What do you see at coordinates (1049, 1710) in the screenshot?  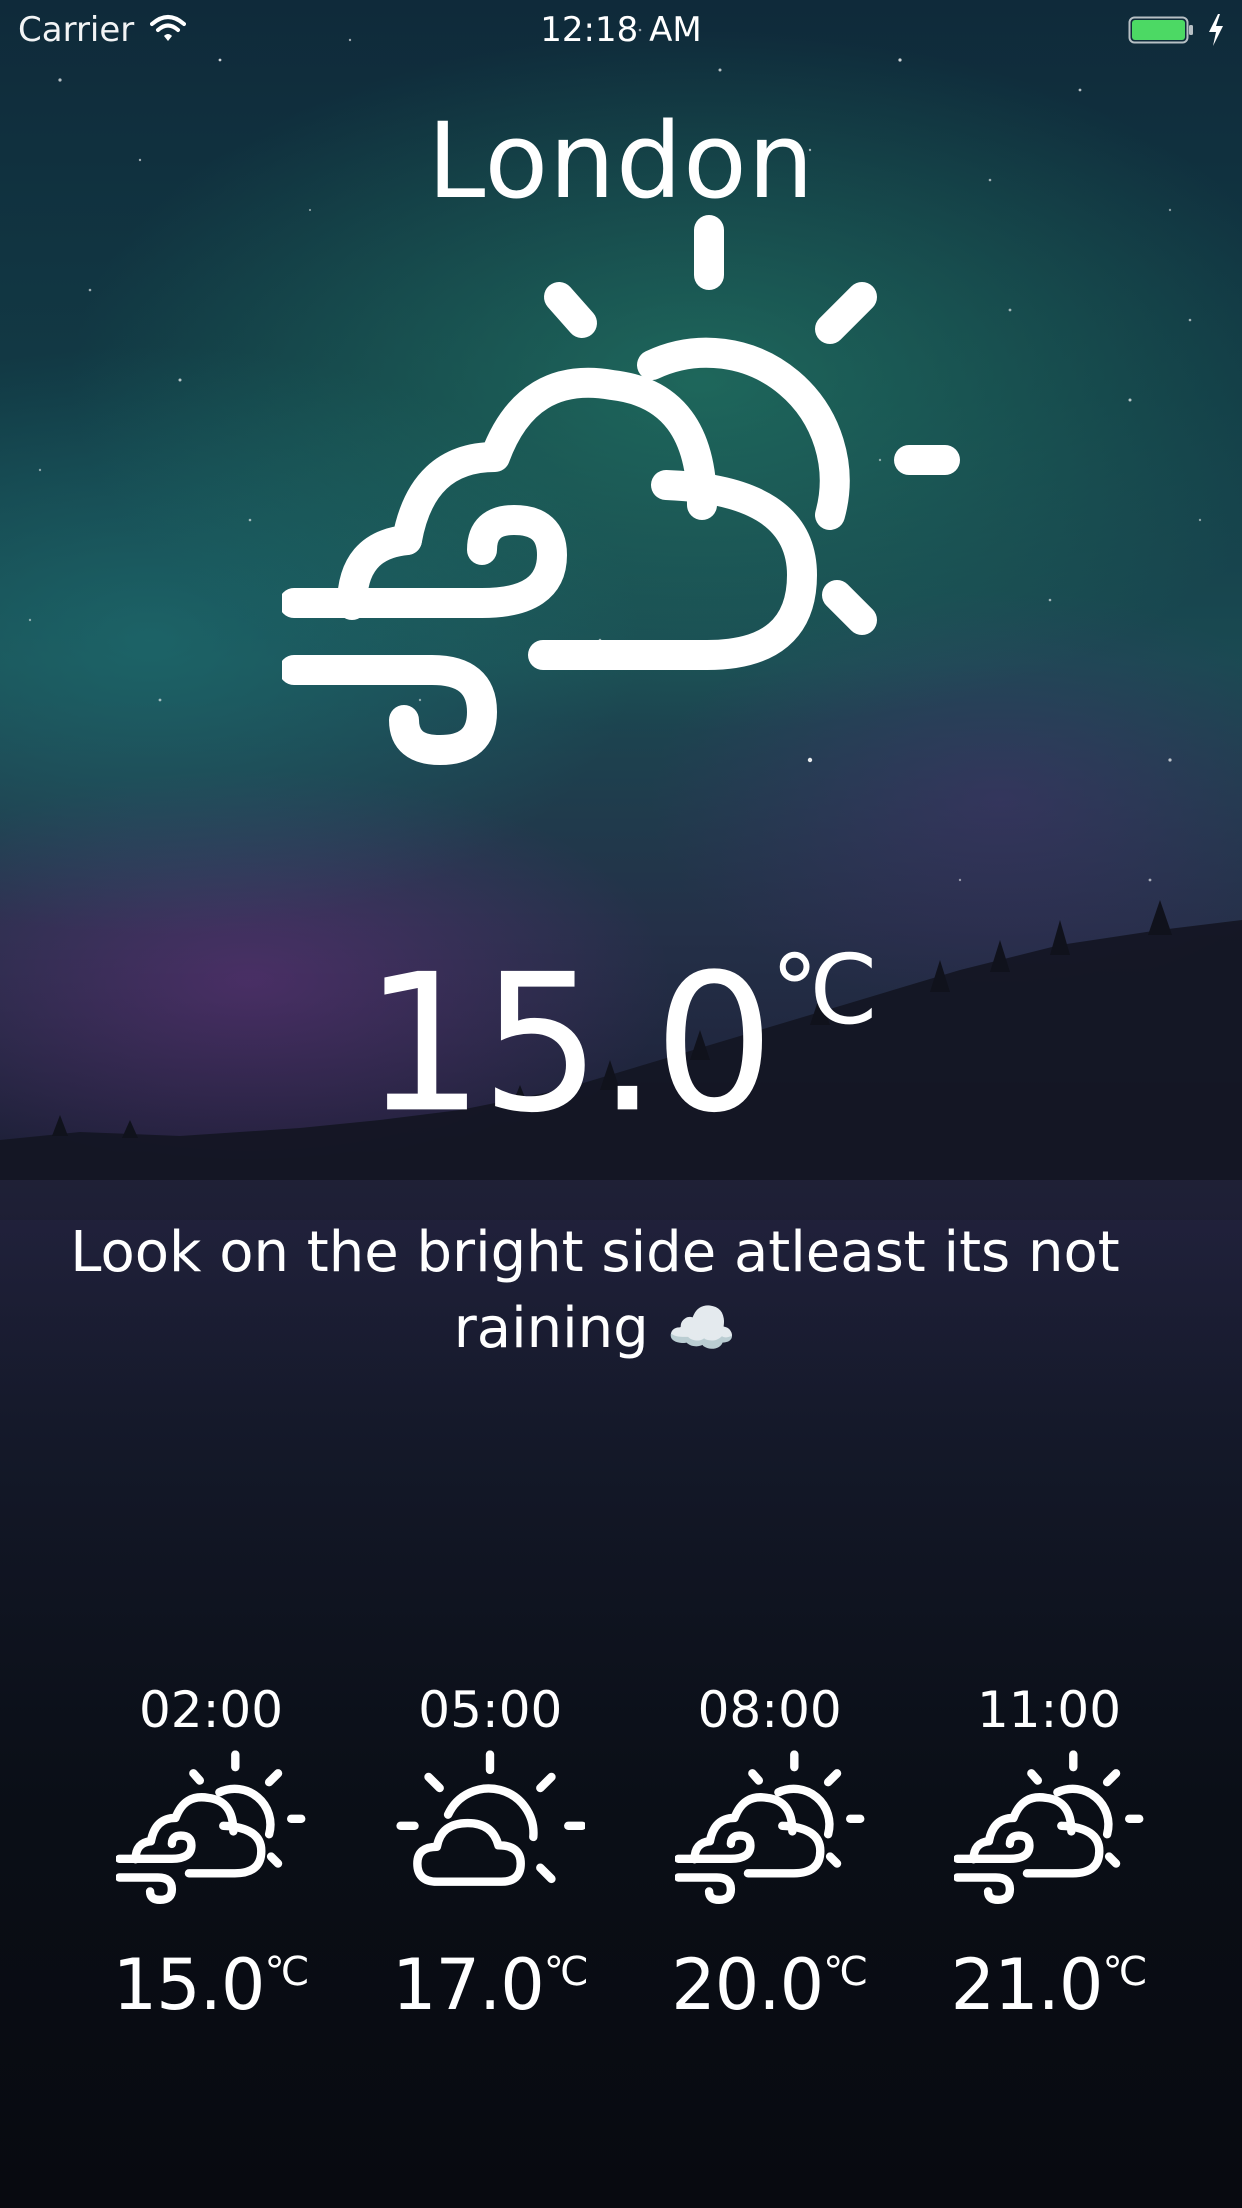 I see `forecast-time: 11:00` at bounding box center [1049, 1710].